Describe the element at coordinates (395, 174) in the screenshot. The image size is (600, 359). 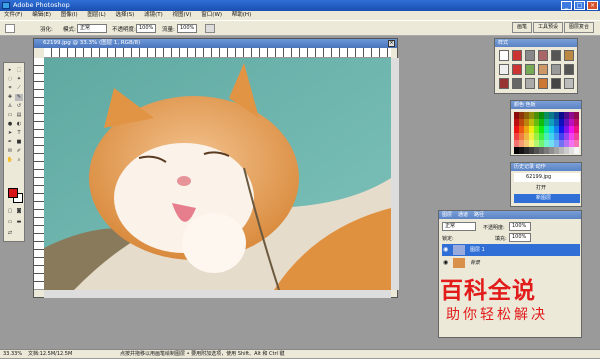
I see `vertical-scrollbar` at that location.